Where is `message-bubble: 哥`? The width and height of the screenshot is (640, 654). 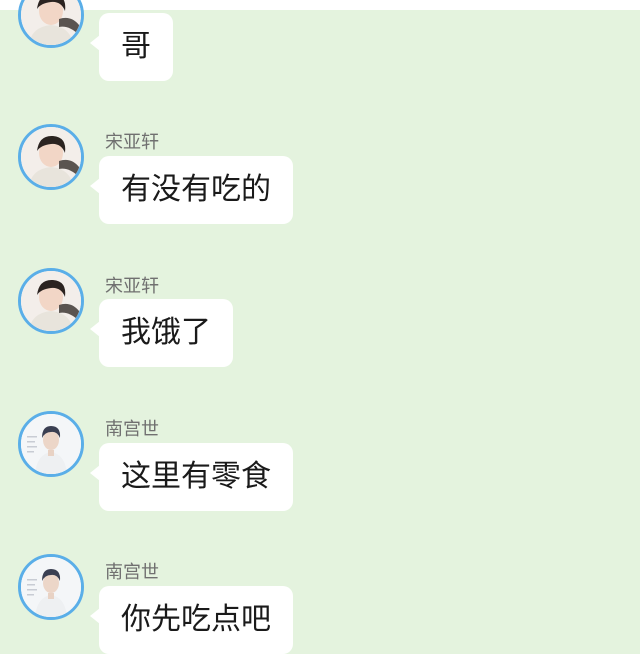 message-bubble: 哥 is located at coordinates (131, 47).